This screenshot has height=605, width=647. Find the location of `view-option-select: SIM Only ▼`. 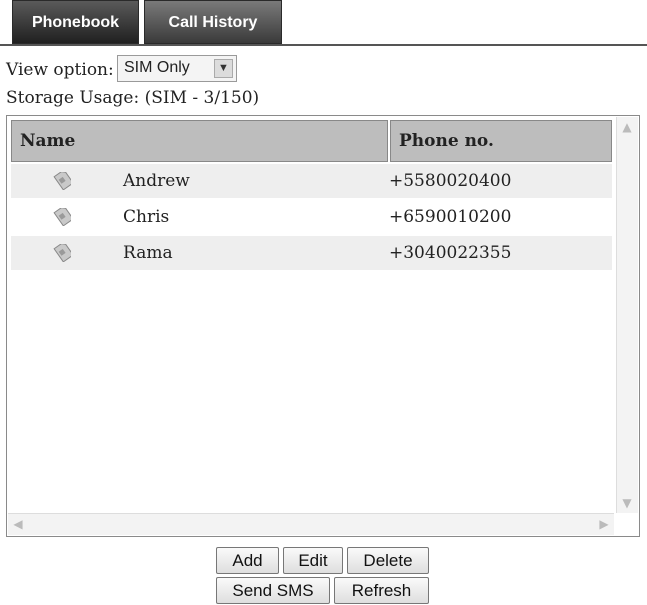

view-option-select: SIM Only ▼ is located at coordinates (177, 68).